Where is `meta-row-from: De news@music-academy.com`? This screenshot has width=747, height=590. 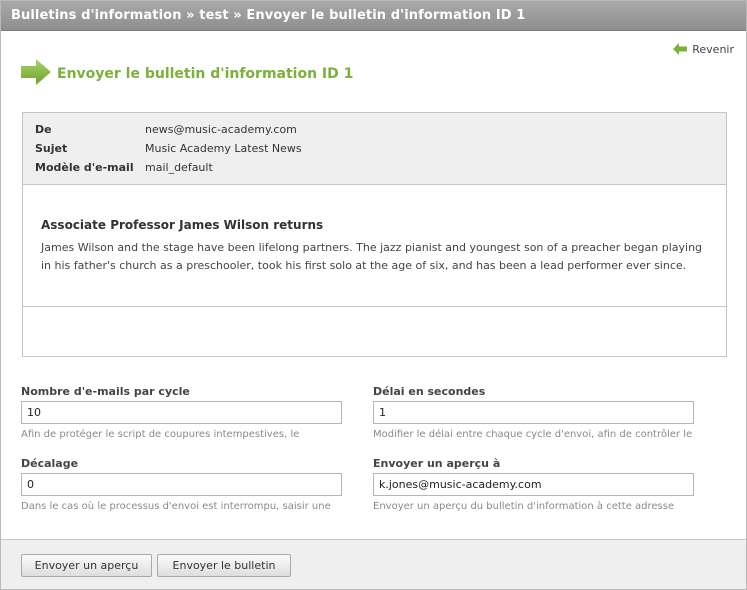
meta-row-from: De news@music-academy.com is located at coordinates (374, 132).